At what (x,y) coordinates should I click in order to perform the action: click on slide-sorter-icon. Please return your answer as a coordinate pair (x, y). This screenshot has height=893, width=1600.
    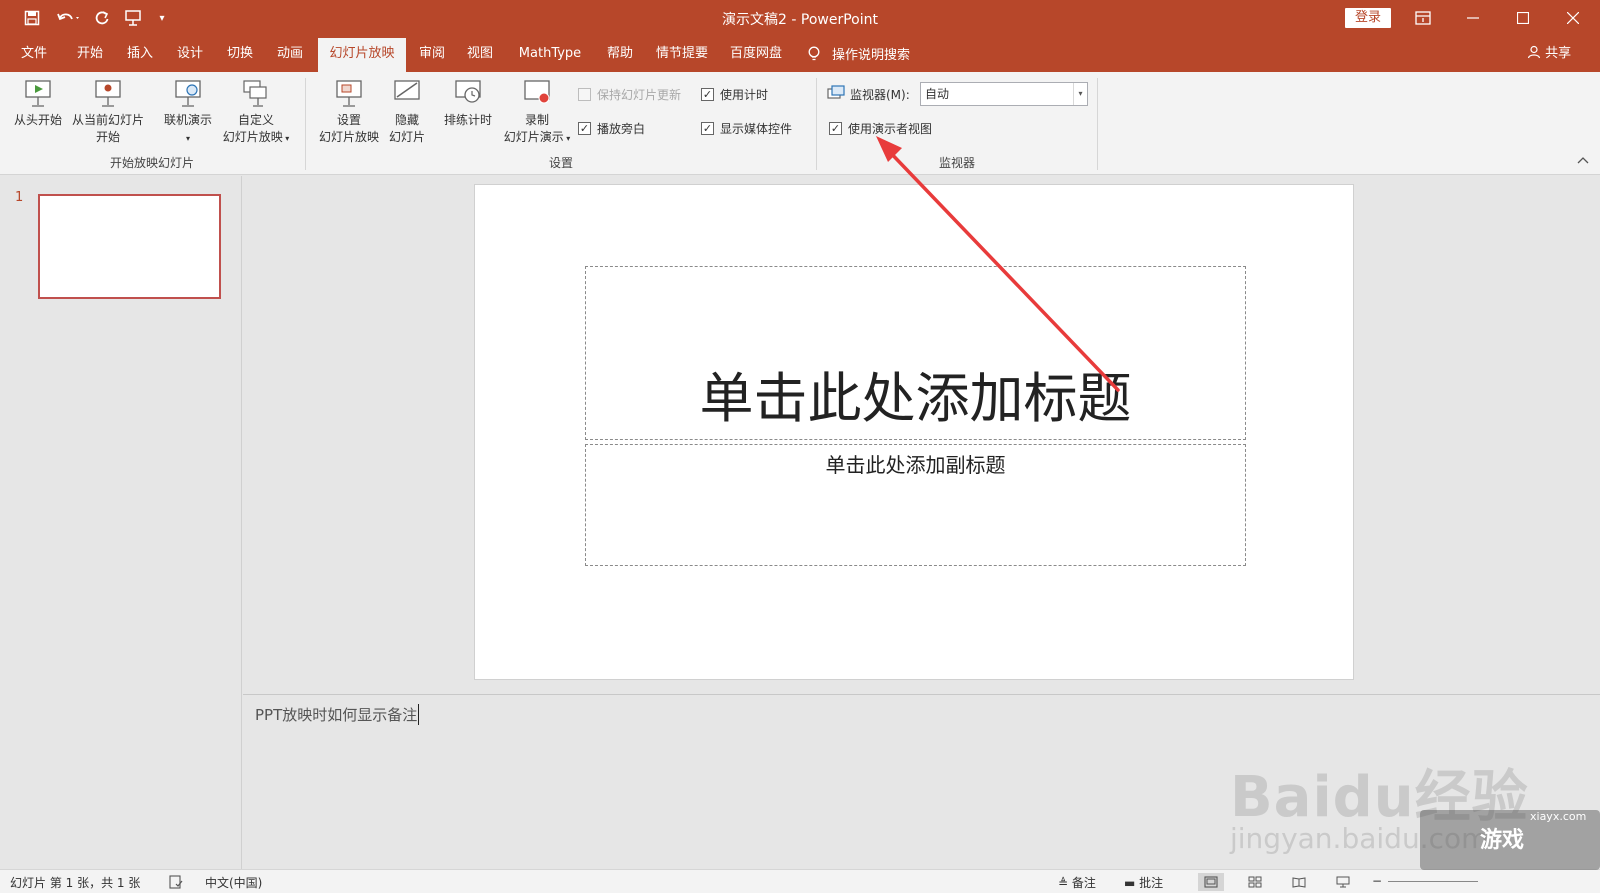
    Looking at the image, I should click on (1255, 882).